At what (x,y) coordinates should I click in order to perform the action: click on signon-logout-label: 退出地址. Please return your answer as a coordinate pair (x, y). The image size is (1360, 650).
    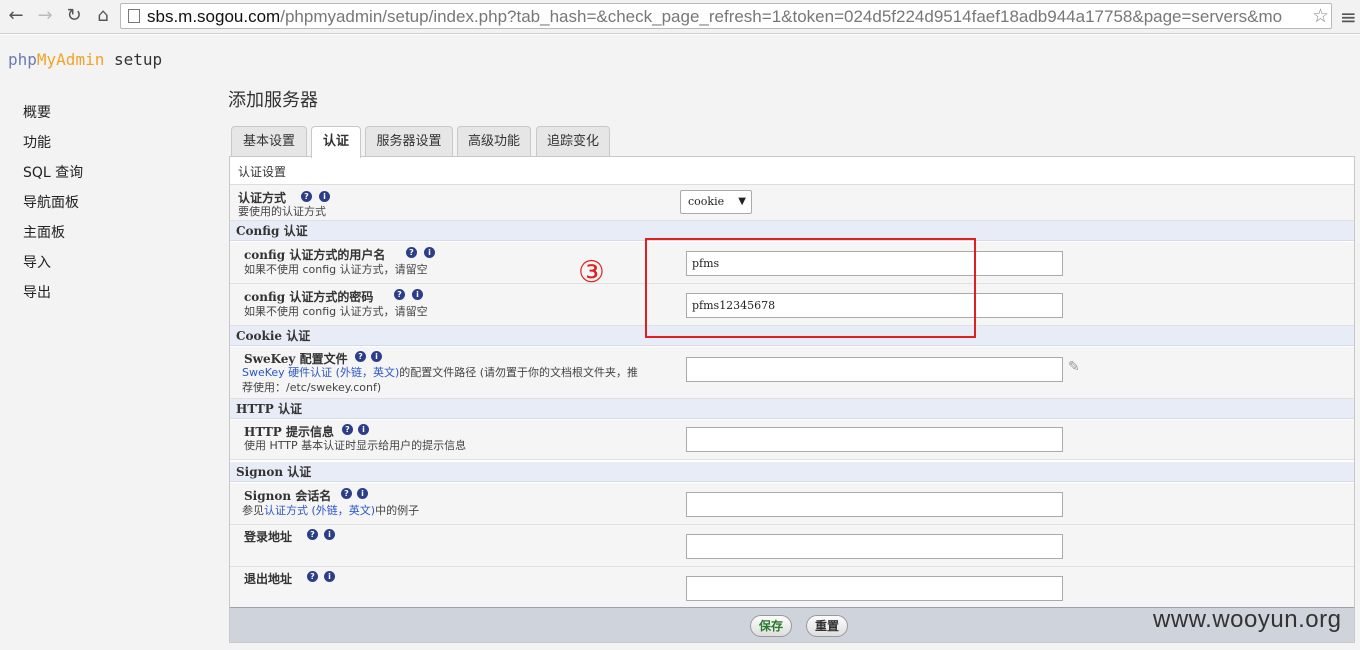
    Looking at the image, I should click on (268, 579).